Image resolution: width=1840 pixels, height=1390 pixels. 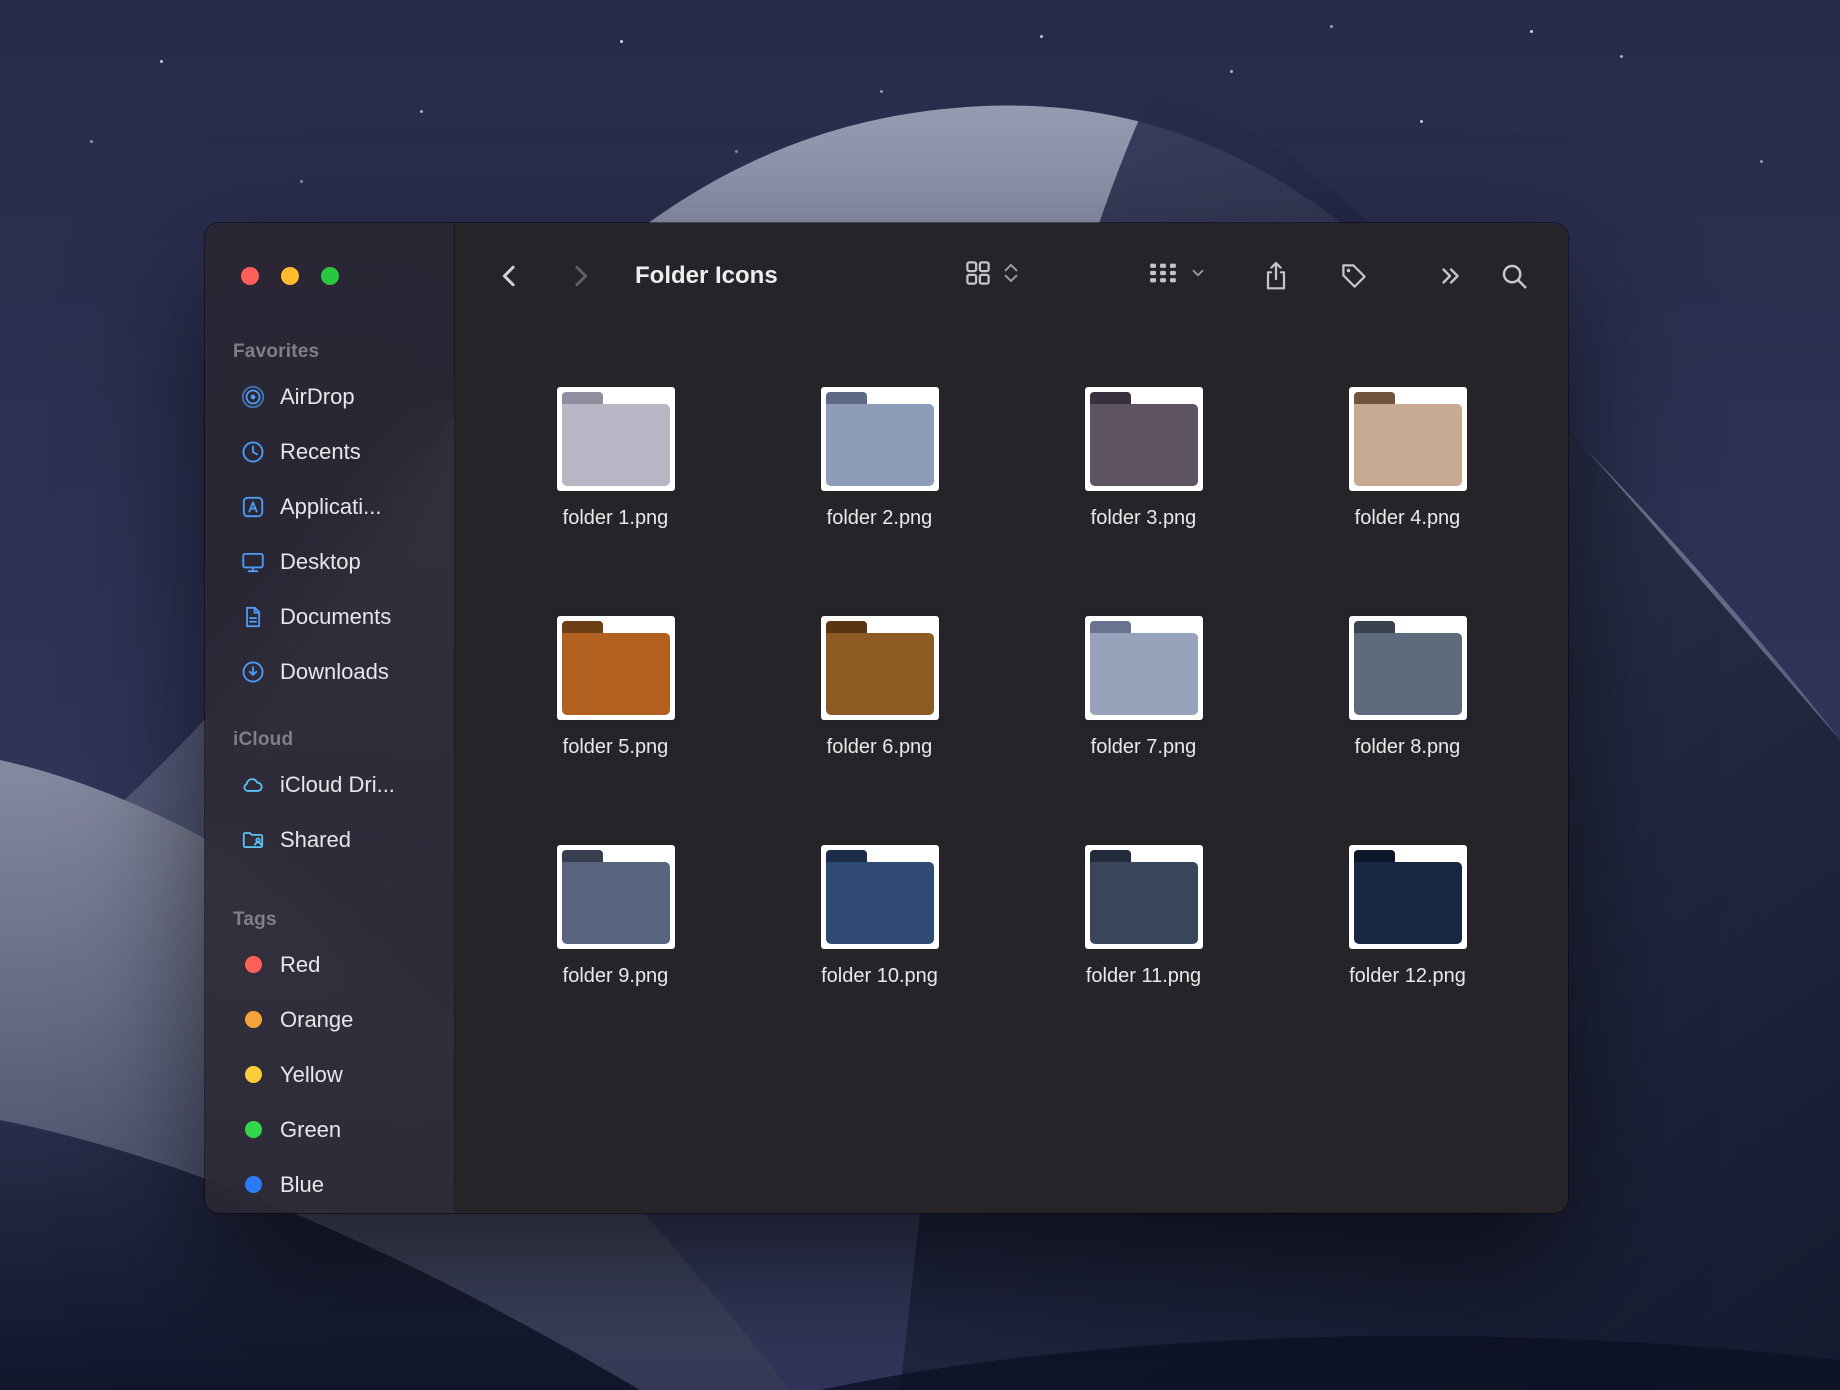 What do you see at coordinates (311, 1129) in the screenshot?
I see `tag-label: Green` at bounding box center [311, 1129].